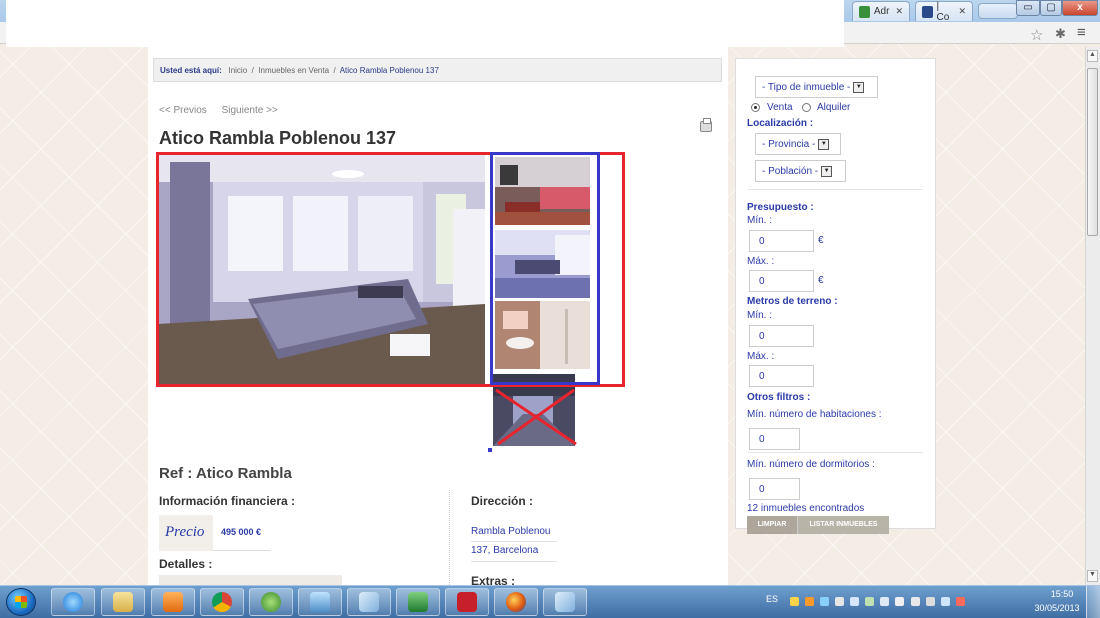 This screenshot has height=618, width=1100. I want to click on internet-explorer-icon, so click(73, 602).